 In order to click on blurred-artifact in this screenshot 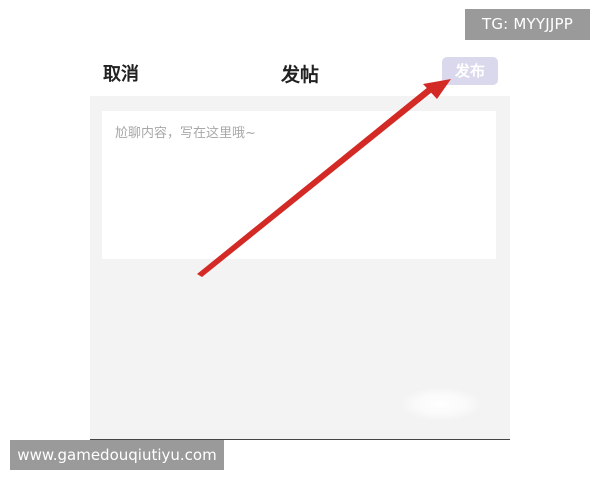, I will do `click(441, 404)`.